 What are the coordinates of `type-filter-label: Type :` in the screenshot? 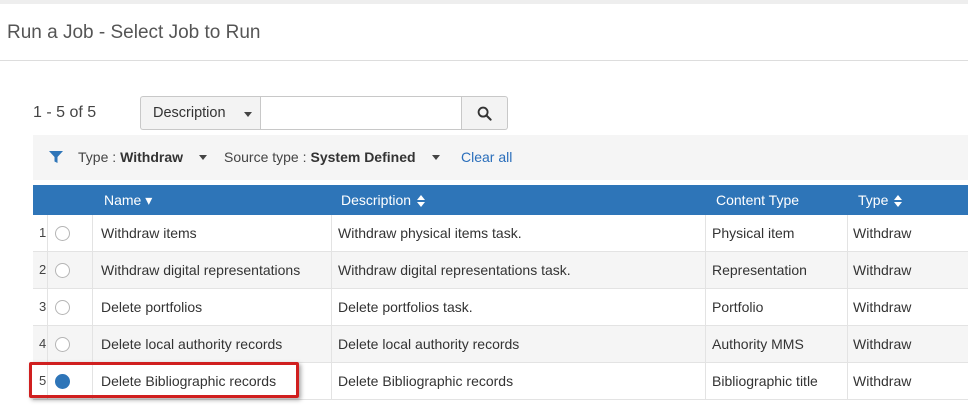 It's located at (97, 157).